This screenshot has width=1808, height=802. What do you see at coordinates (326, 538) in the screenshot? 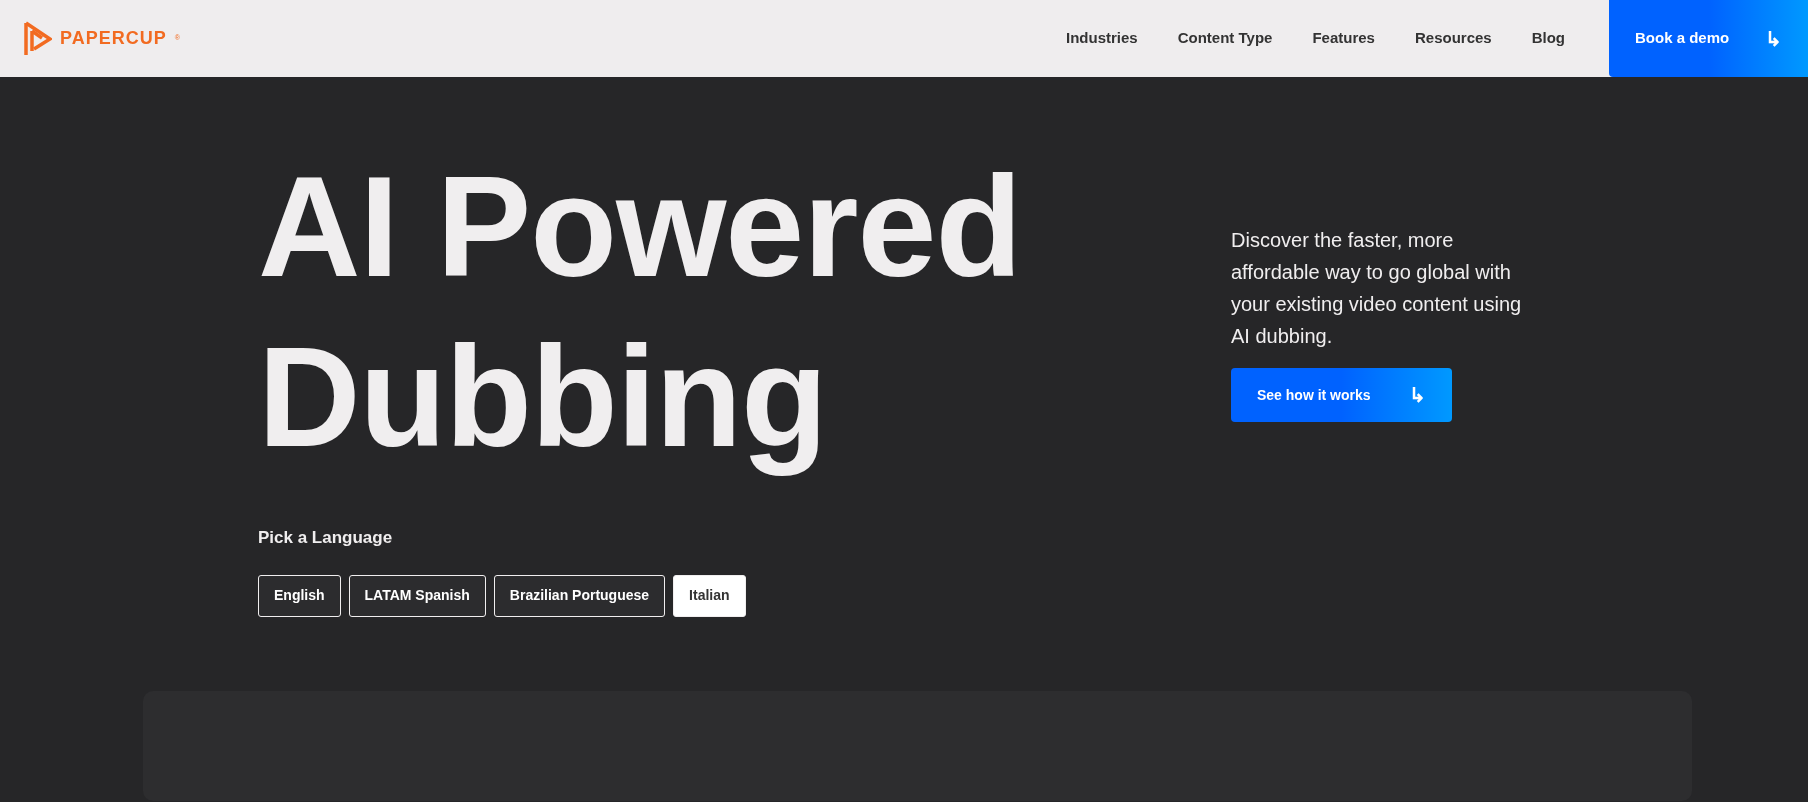
I see `language-label: Pick a Language` at bounding box center [326, 538].